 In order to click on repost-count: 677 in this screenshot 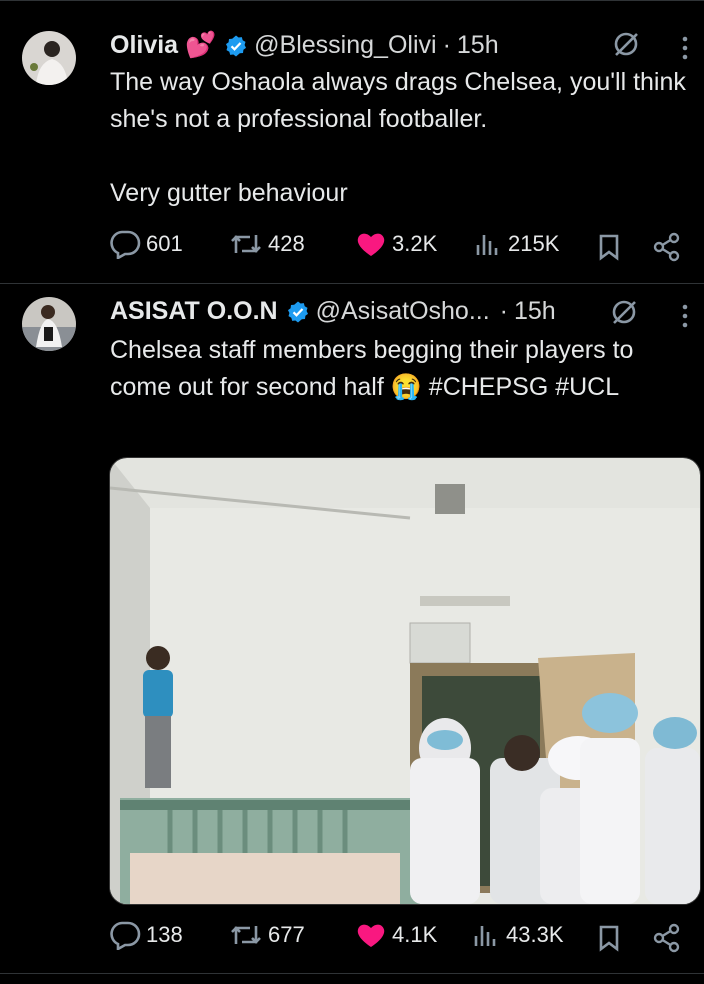, I will do `click(286, 934)`.